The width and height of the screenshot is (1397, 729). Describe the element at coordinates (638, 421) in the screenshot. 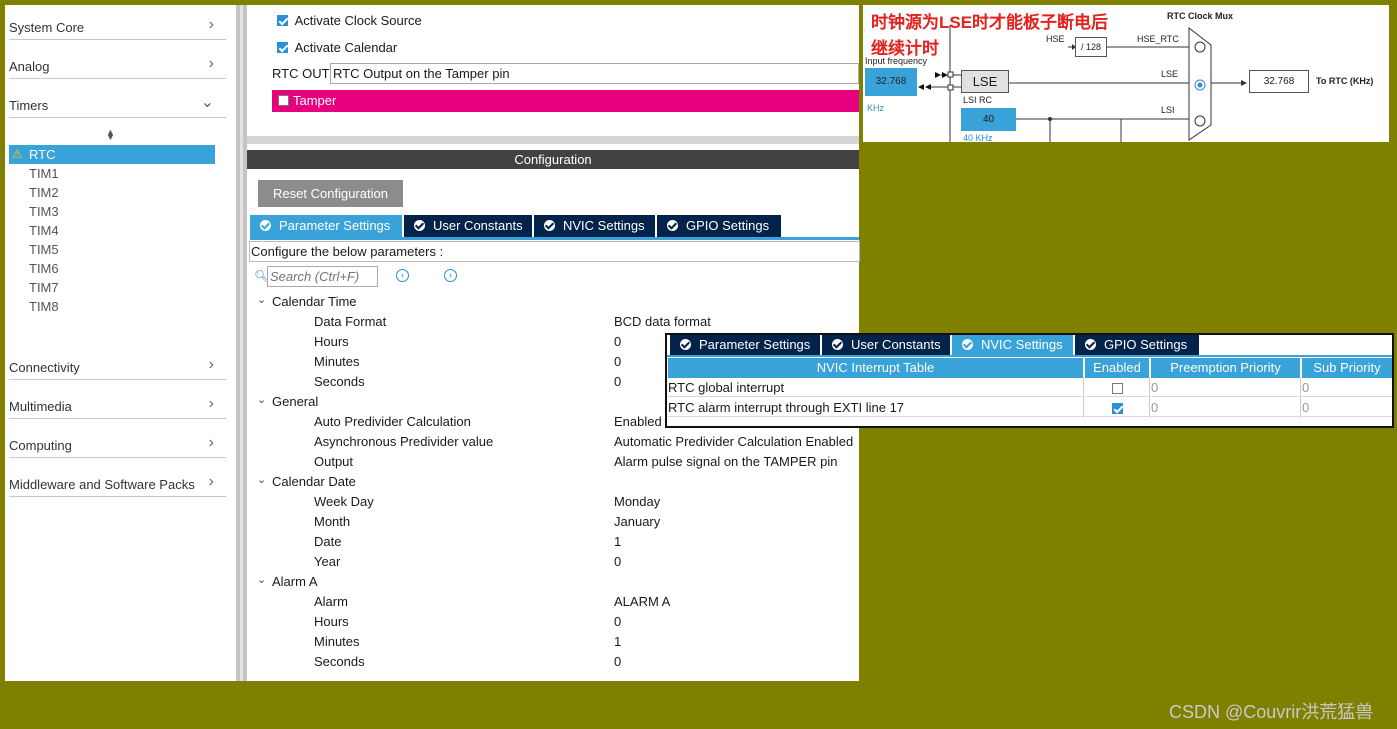

I see `param-value: Enabled` at that location.